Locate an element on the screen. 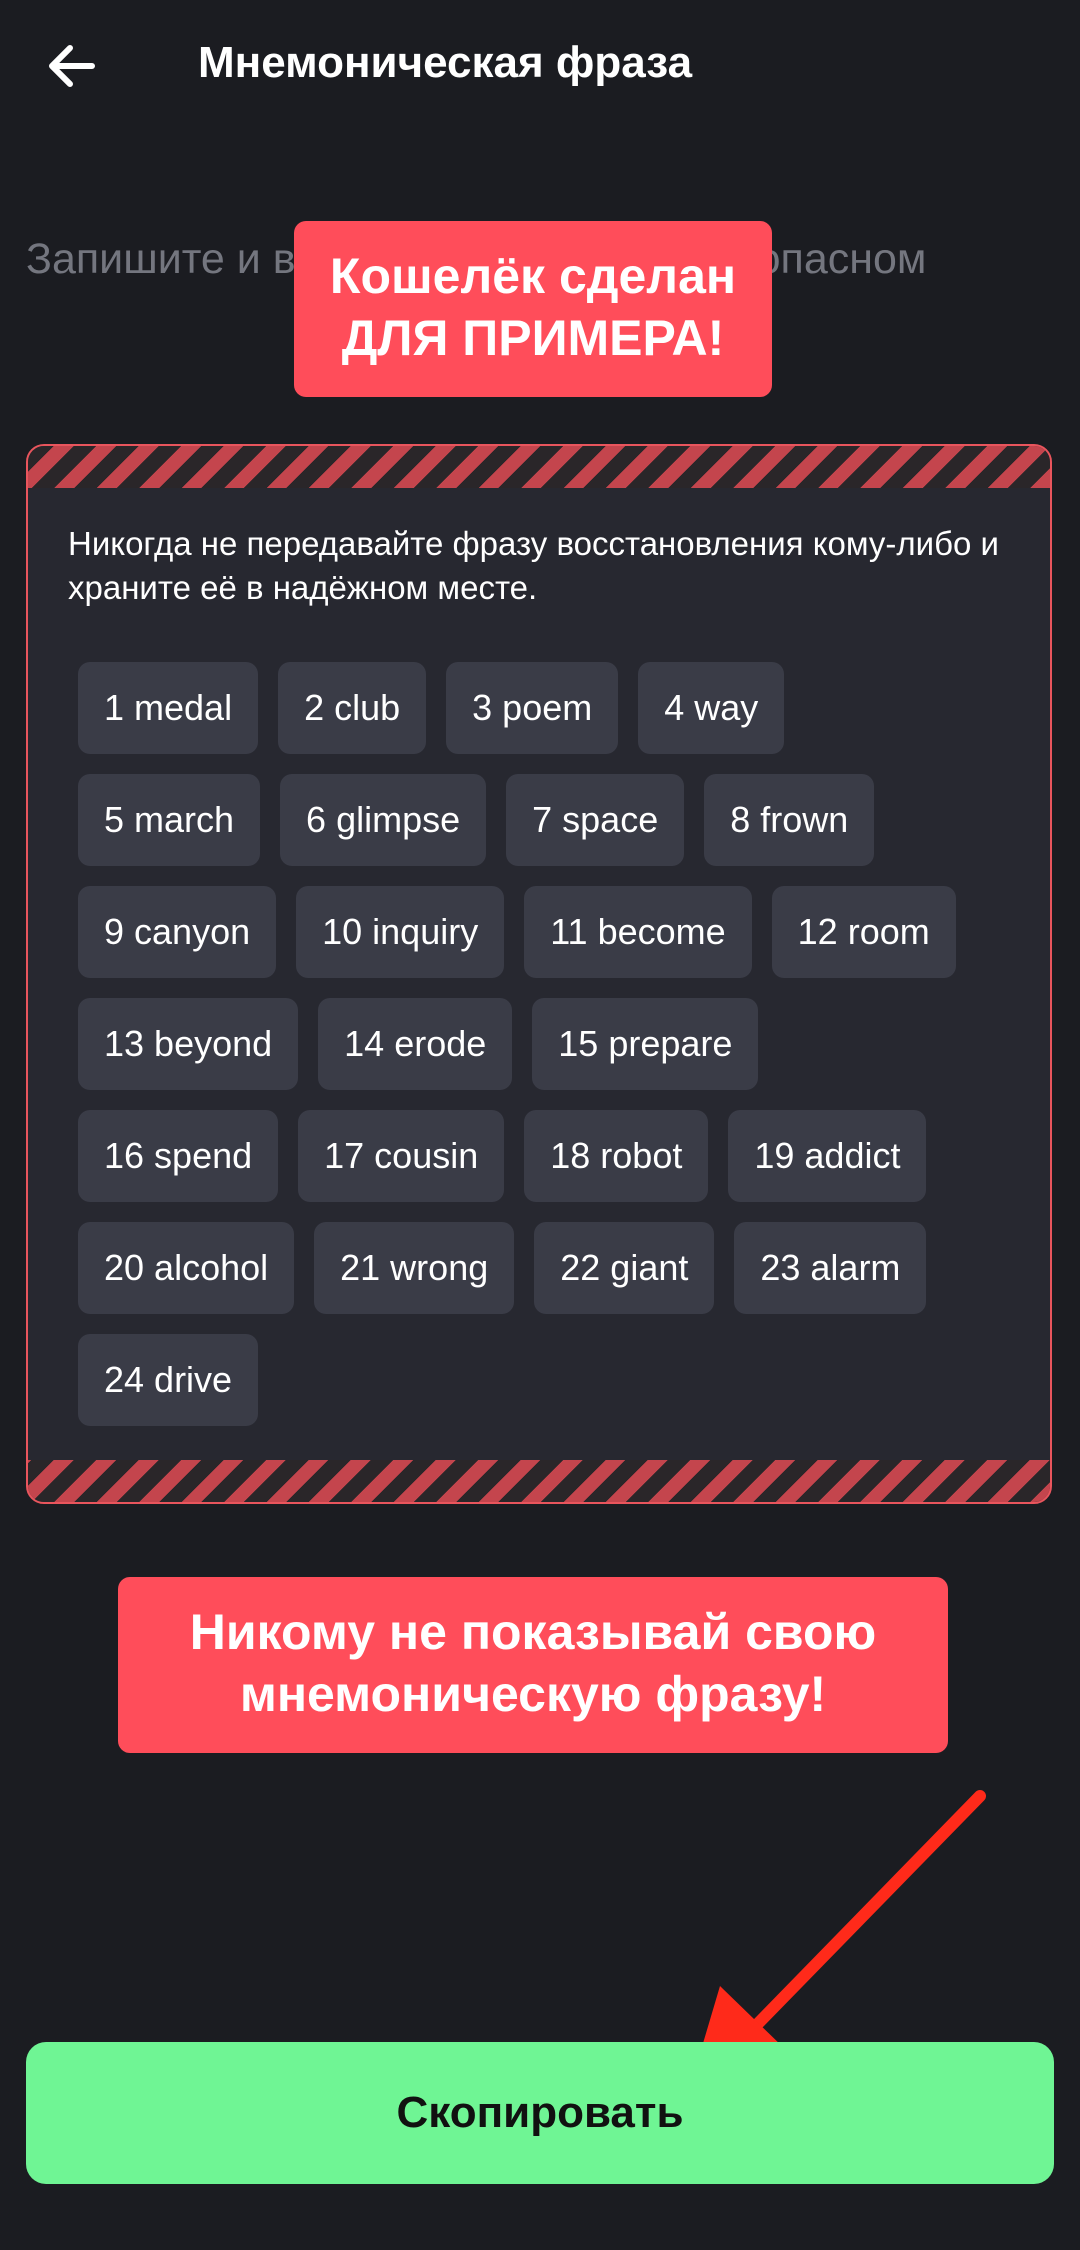 The height and width of the screenshot is (2250, 1080). word-row: 1 medal 2 club 3 poem 4 way is located at coordinates (553, 708).